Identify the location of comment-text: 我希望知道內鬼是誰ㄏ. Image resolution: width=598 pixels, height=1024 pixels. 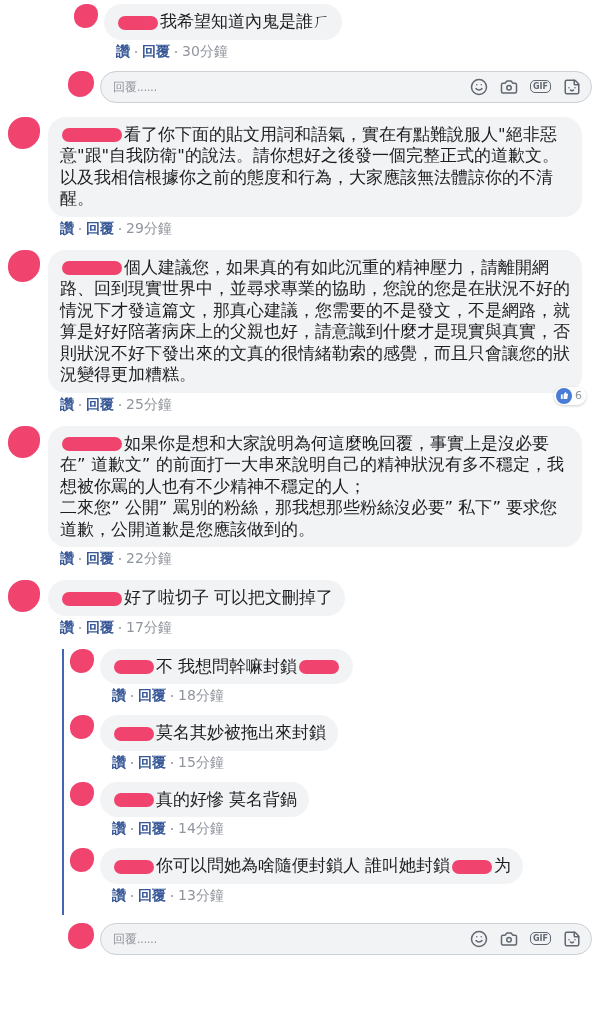
(223, 22).